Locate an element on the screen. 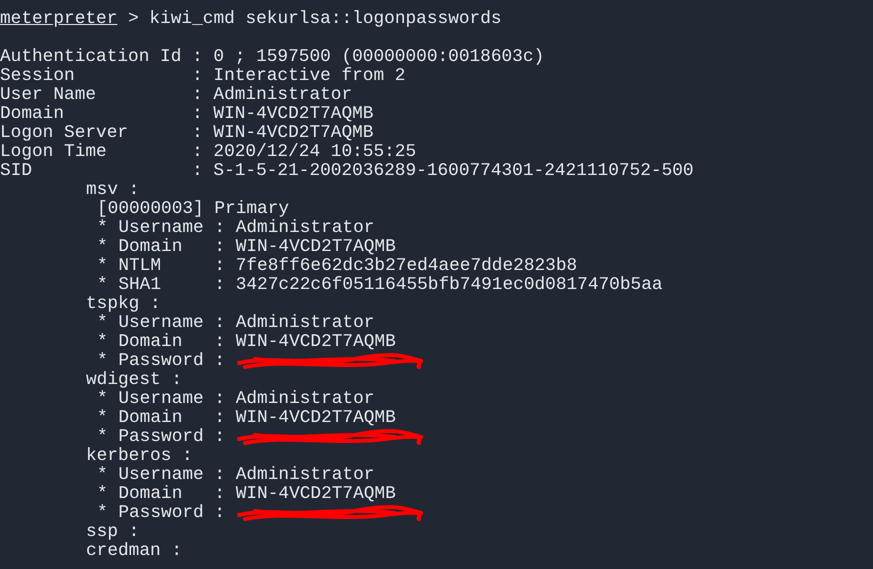 This screenshot has height=569, width=873. package-heading: ssp : is located at coordinates (113, 532).